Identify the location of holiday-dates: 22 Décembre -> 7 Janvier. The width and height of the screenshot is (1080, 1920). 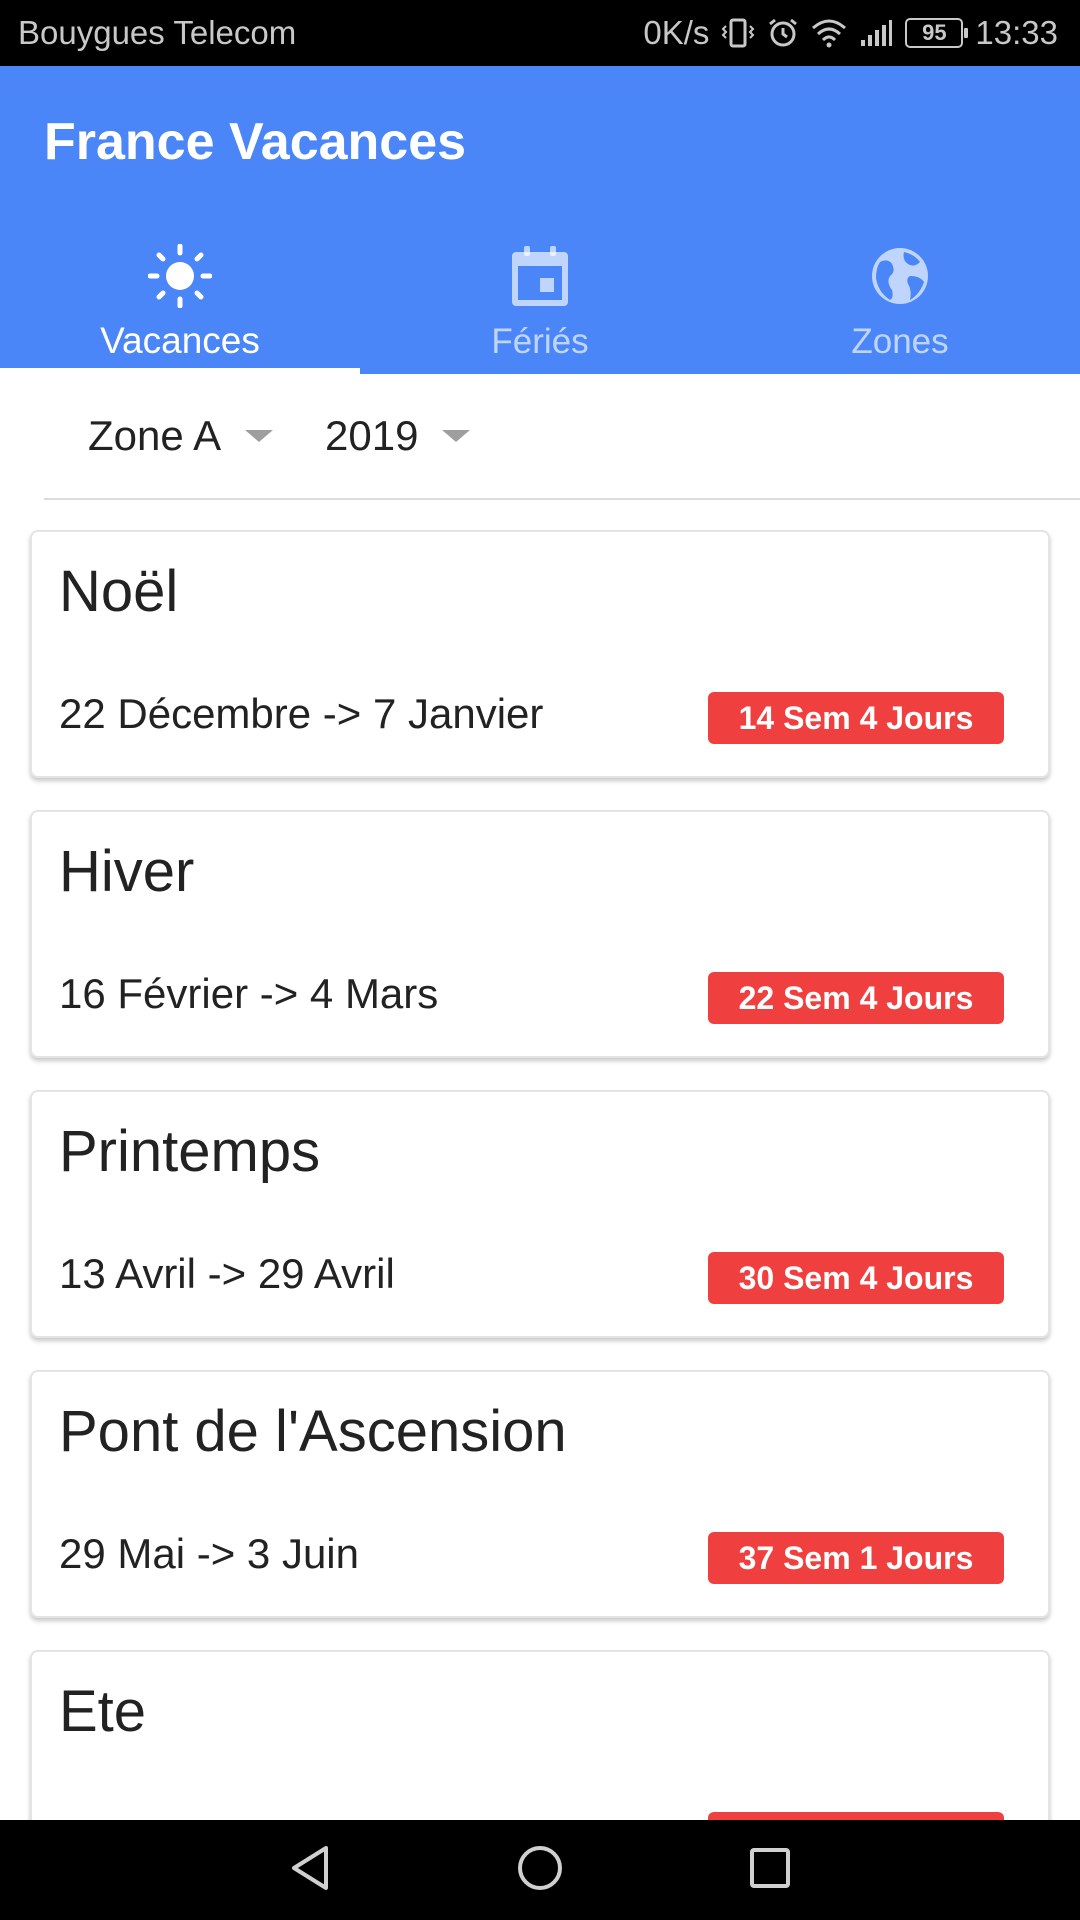
(301, 713).